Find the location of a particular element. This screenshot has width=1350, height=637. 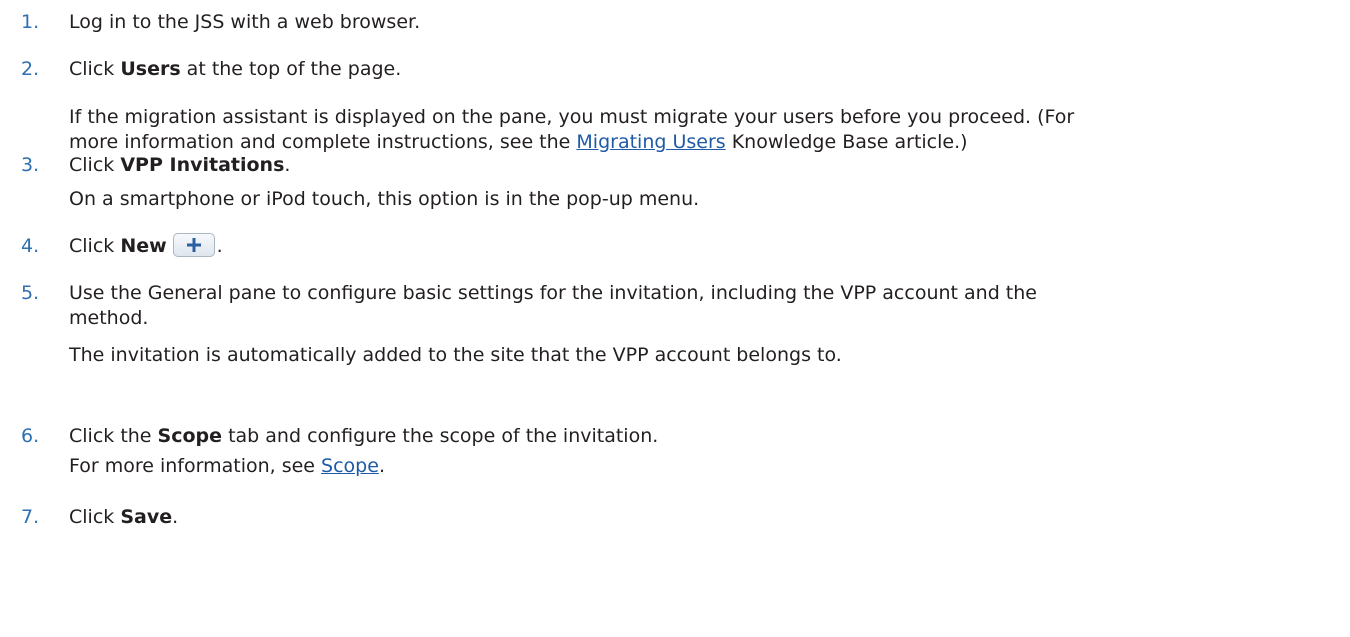

step-number: 7. is located at coordinates (30, 517).